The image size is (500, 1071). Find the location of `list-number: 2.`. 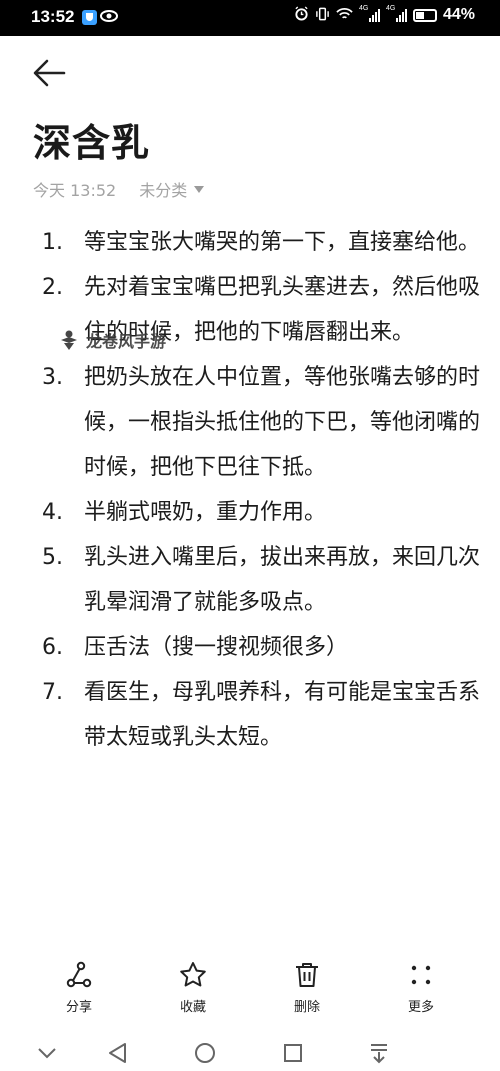

list-number: 2. is located at coordinates (52, 287).